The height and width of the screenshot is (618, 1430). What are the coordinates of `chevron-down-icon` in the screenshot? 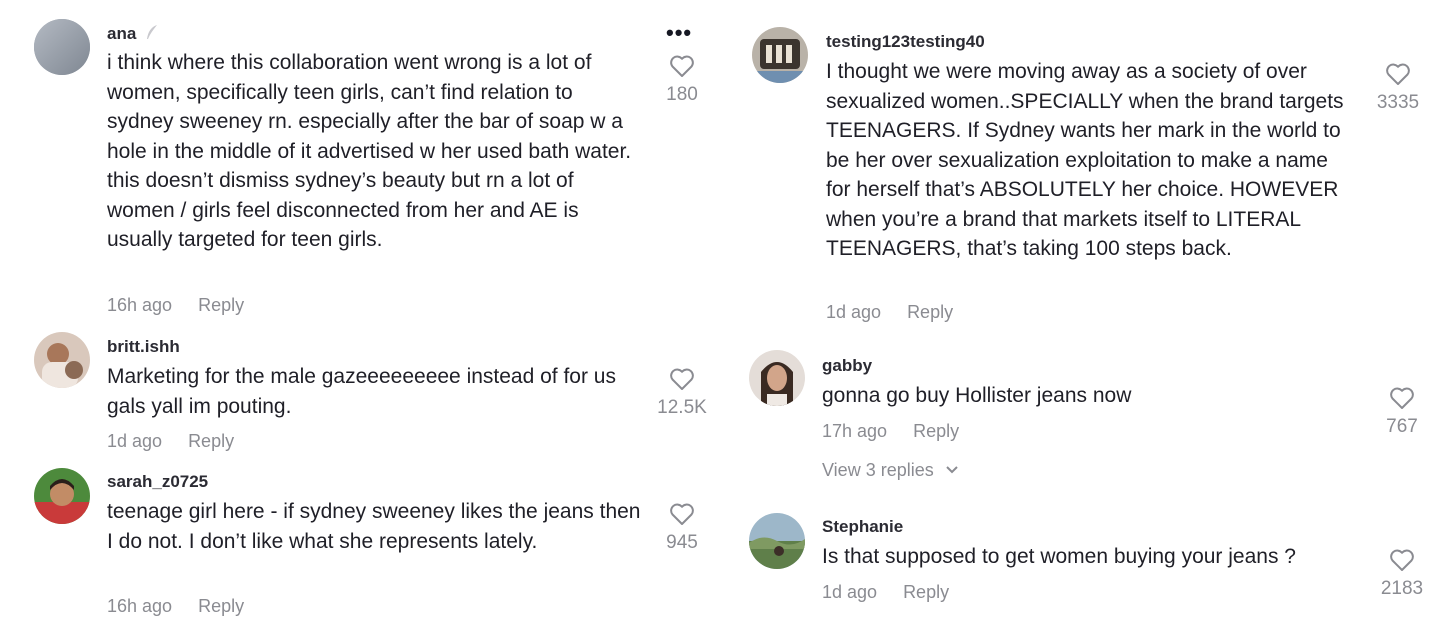 It's located at (952, 470).